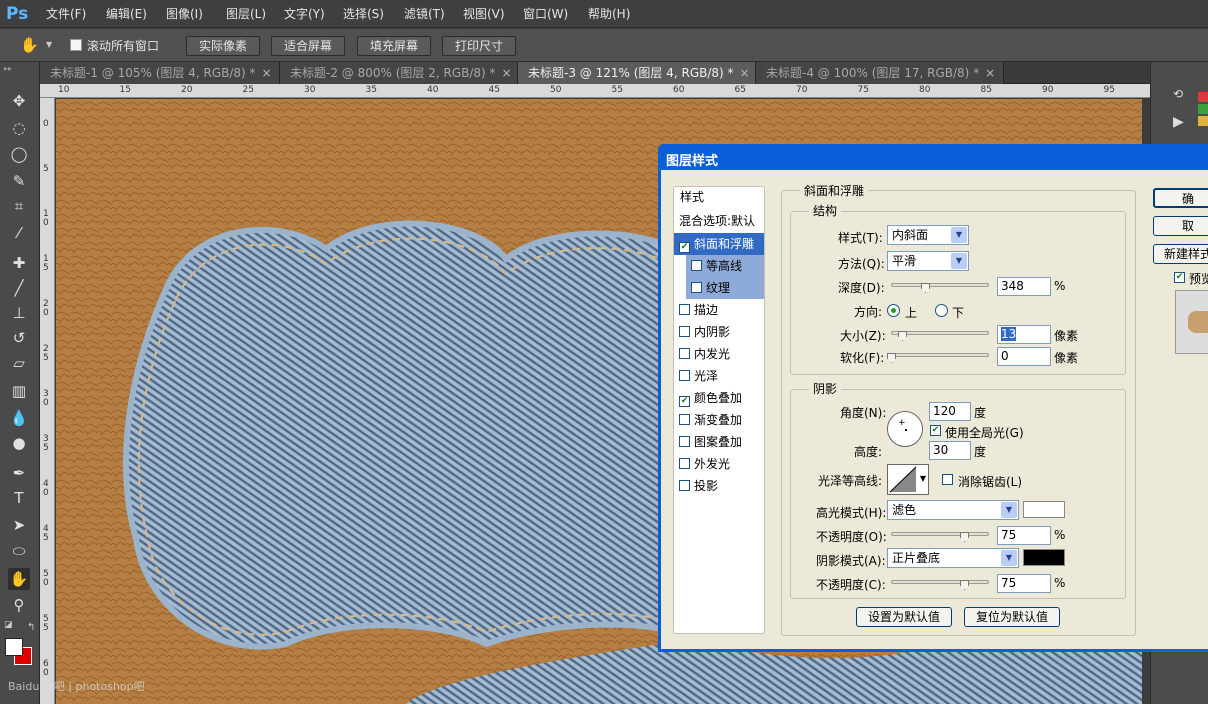 This screenshot has height=704, width=1208. I want to click on shadow-opacity-slider, so click(940, 582).